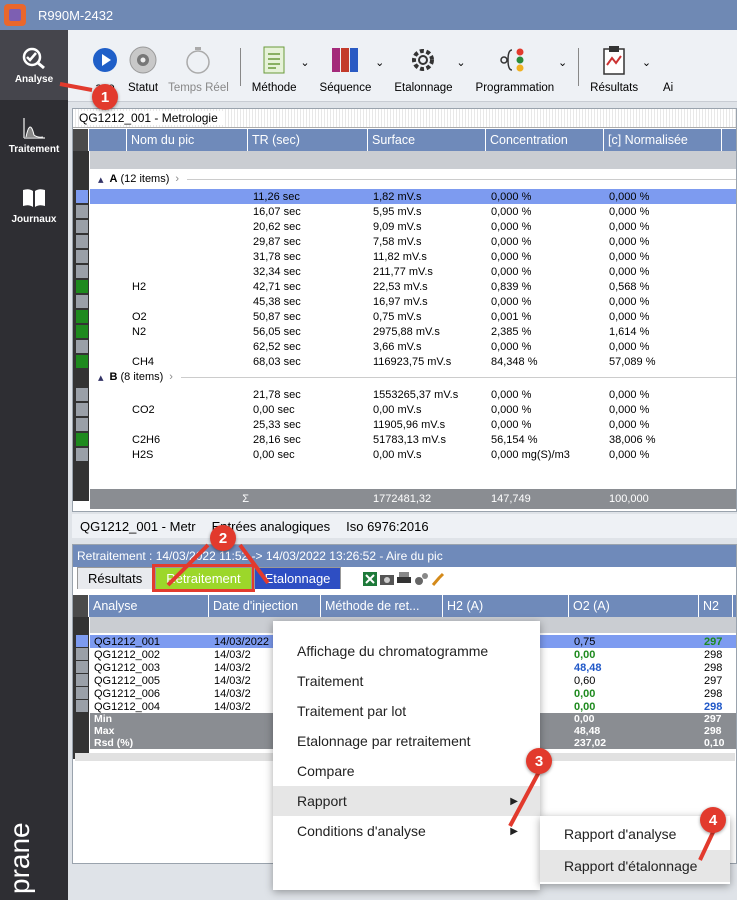  Describe the element at coordinates (539, 761) in the screenshot. I see `step-badge-3: 3` at that location.